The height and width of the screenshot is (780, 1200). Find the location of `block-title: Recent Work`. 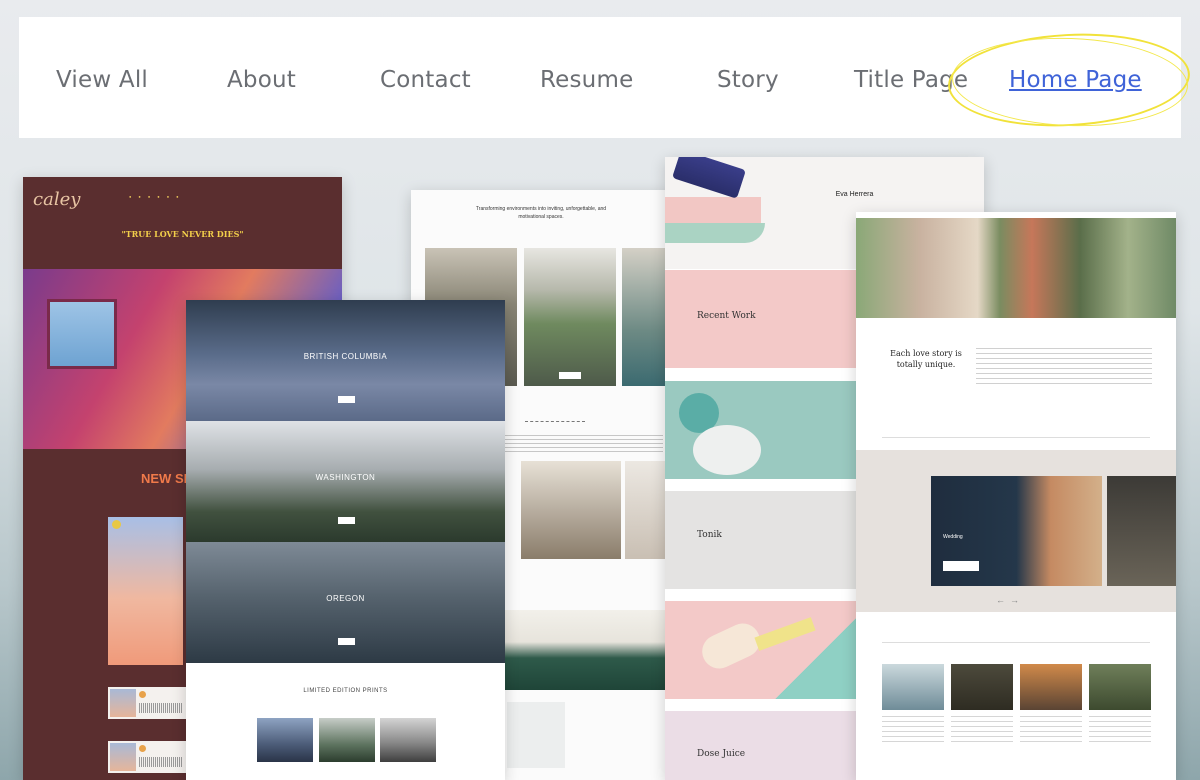

block-title: Recent Work is located at coordinates (726, 316).